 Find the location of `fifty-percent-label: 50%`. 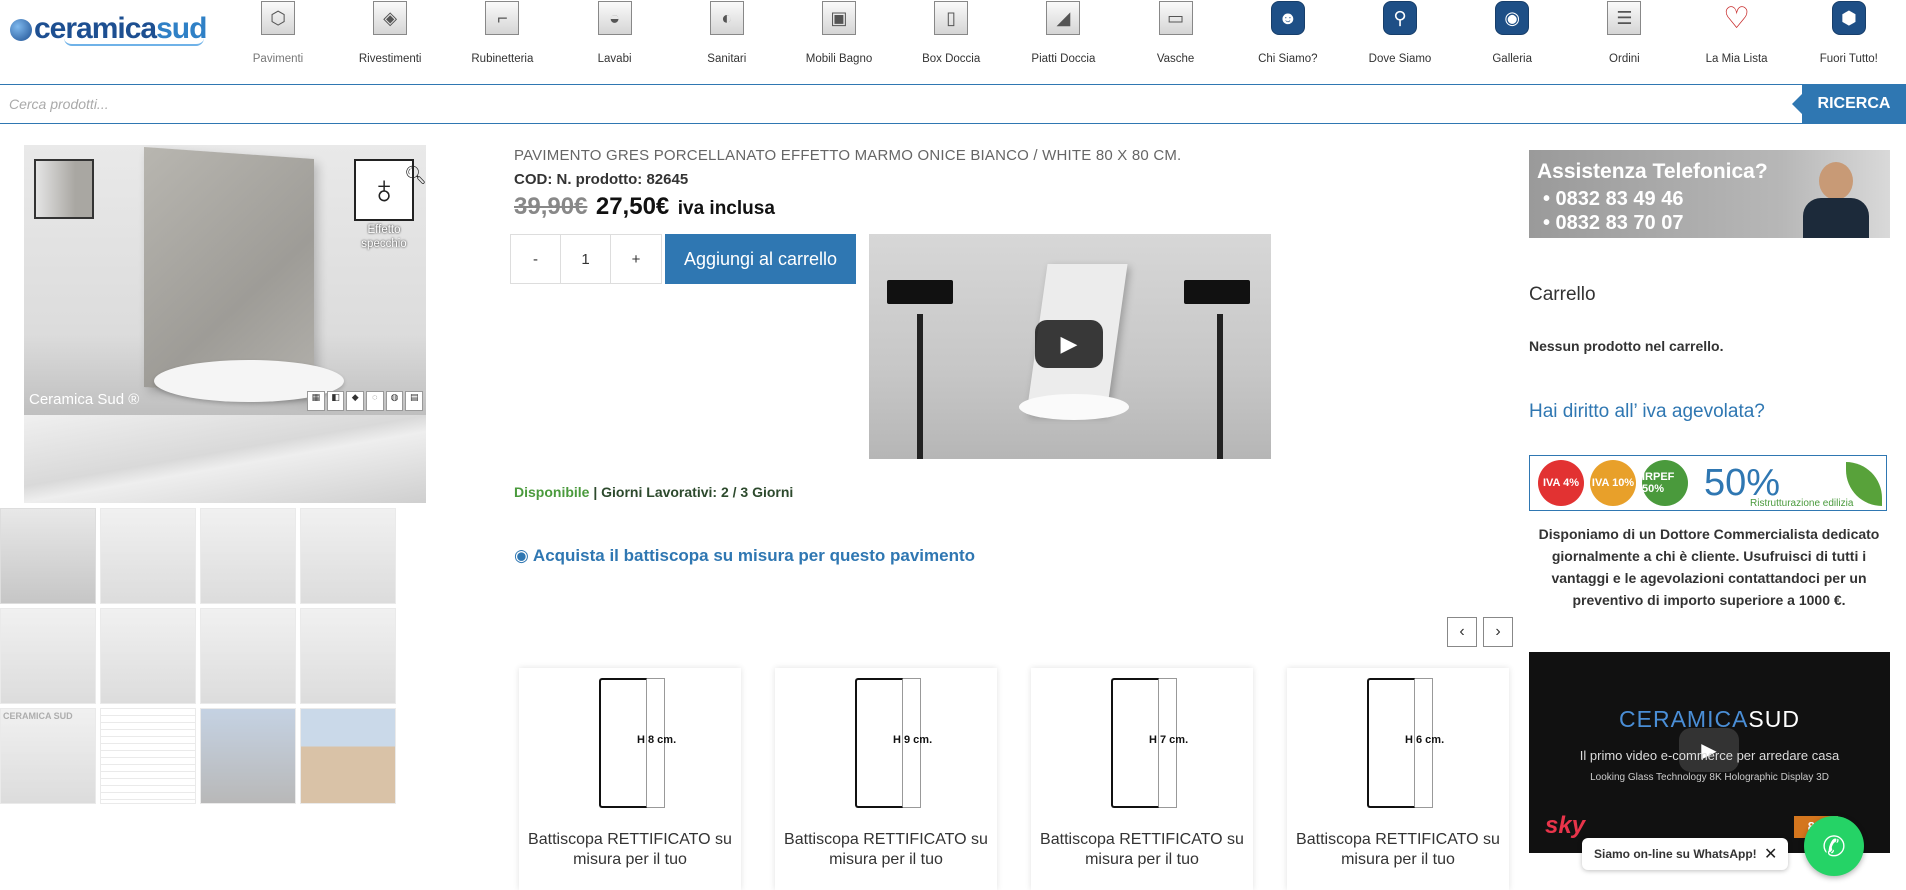

fifty-percent-label: 50% is located at coordinates (1742, 483).